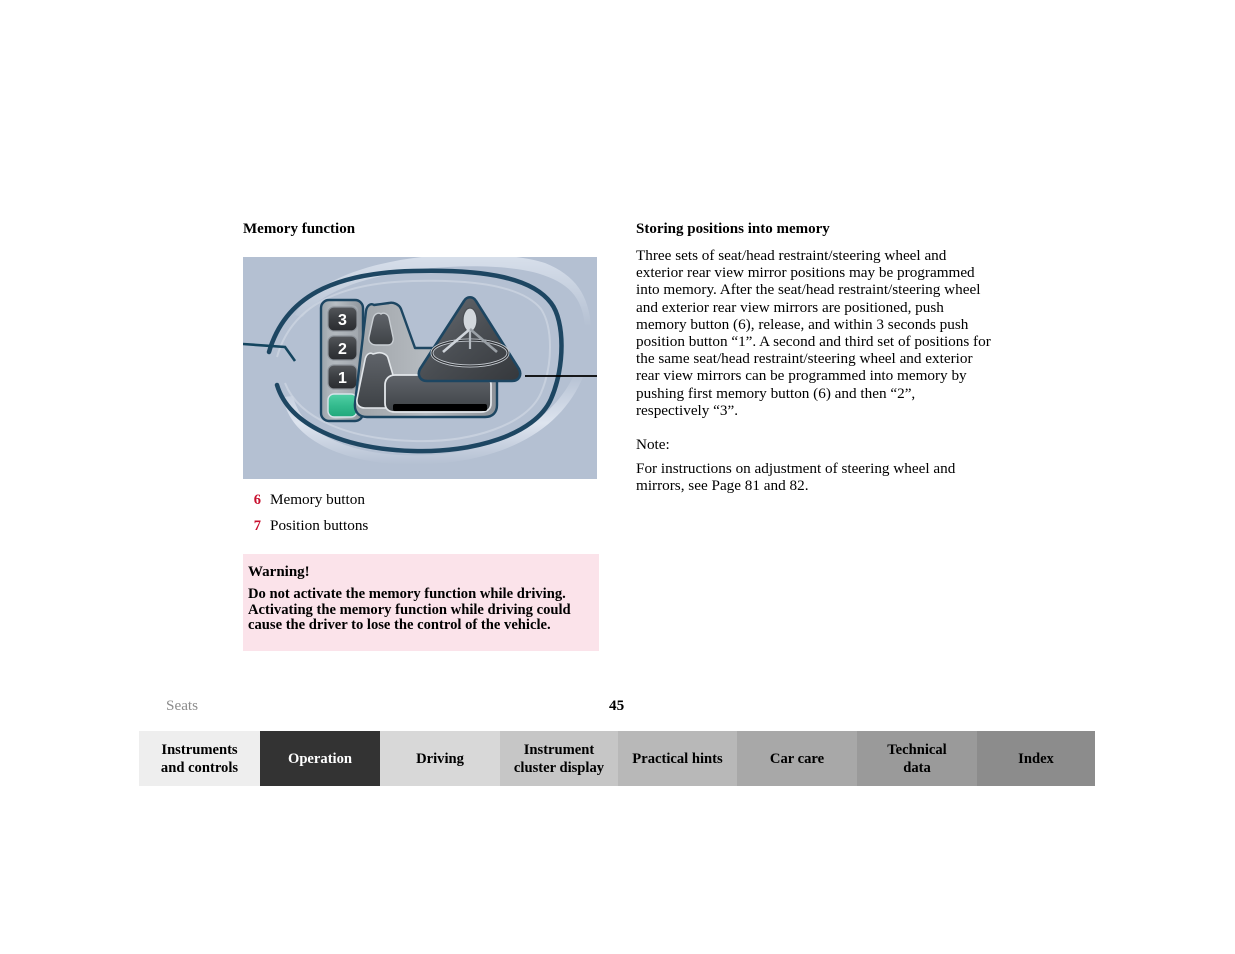 This screenshot has height=954, width=1235. I want to click on memory-button-green, so click(342, 405).